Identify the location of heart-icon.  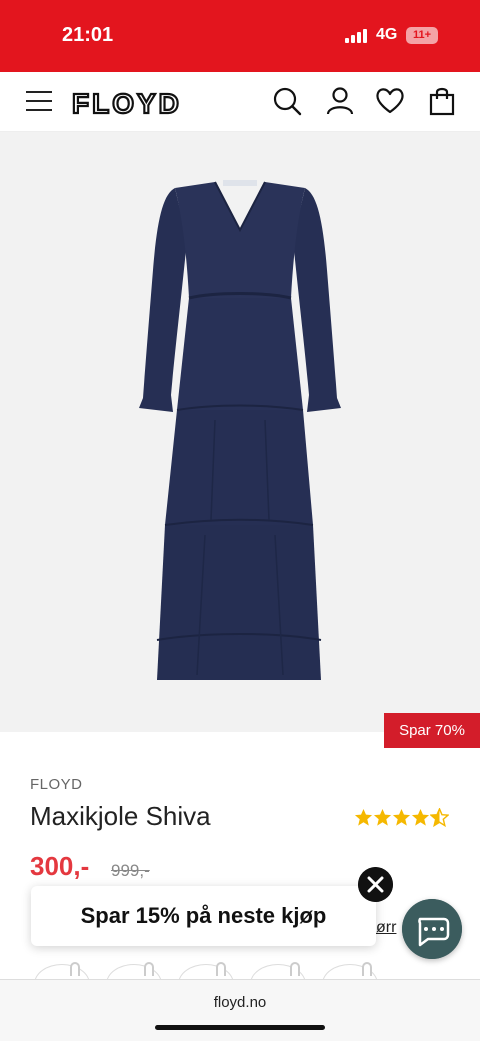
(390, 101).